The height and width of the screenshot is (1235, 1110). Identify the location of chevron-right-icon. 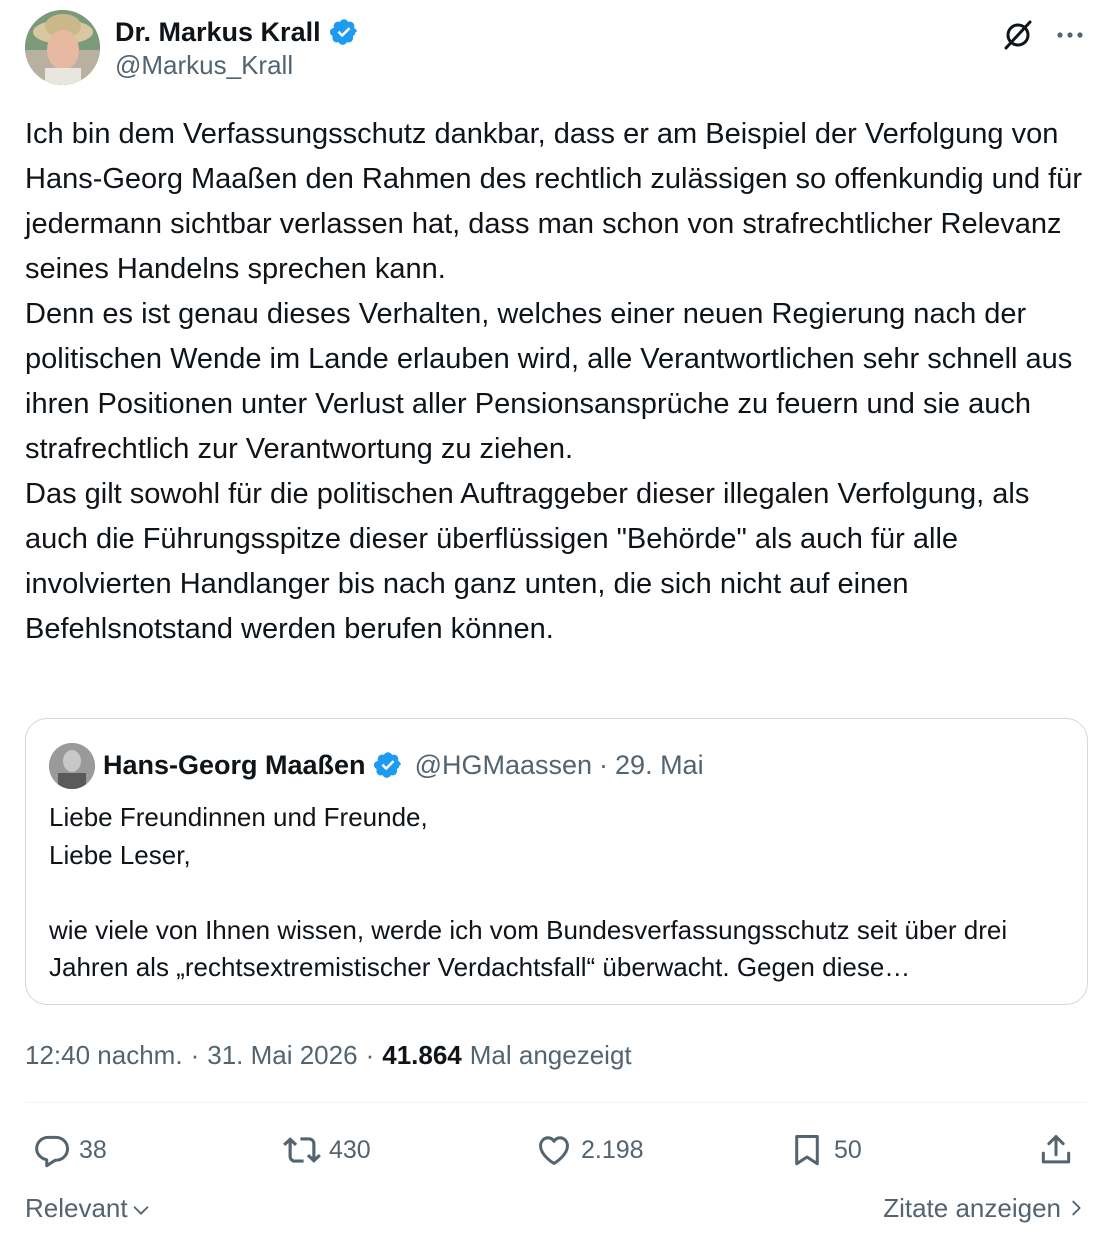
(1076, 1208).